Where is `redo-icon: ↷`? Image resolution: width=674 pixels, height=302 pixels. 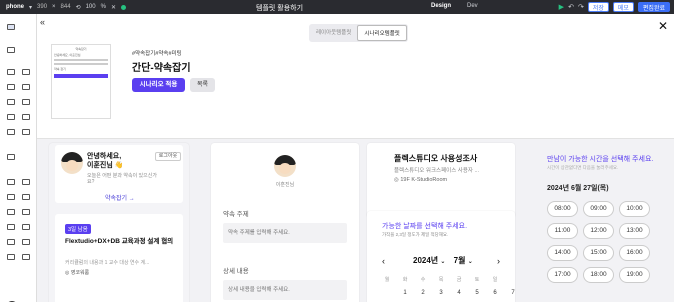
redo-icon: ↷ is located at coordinates (581, 7).